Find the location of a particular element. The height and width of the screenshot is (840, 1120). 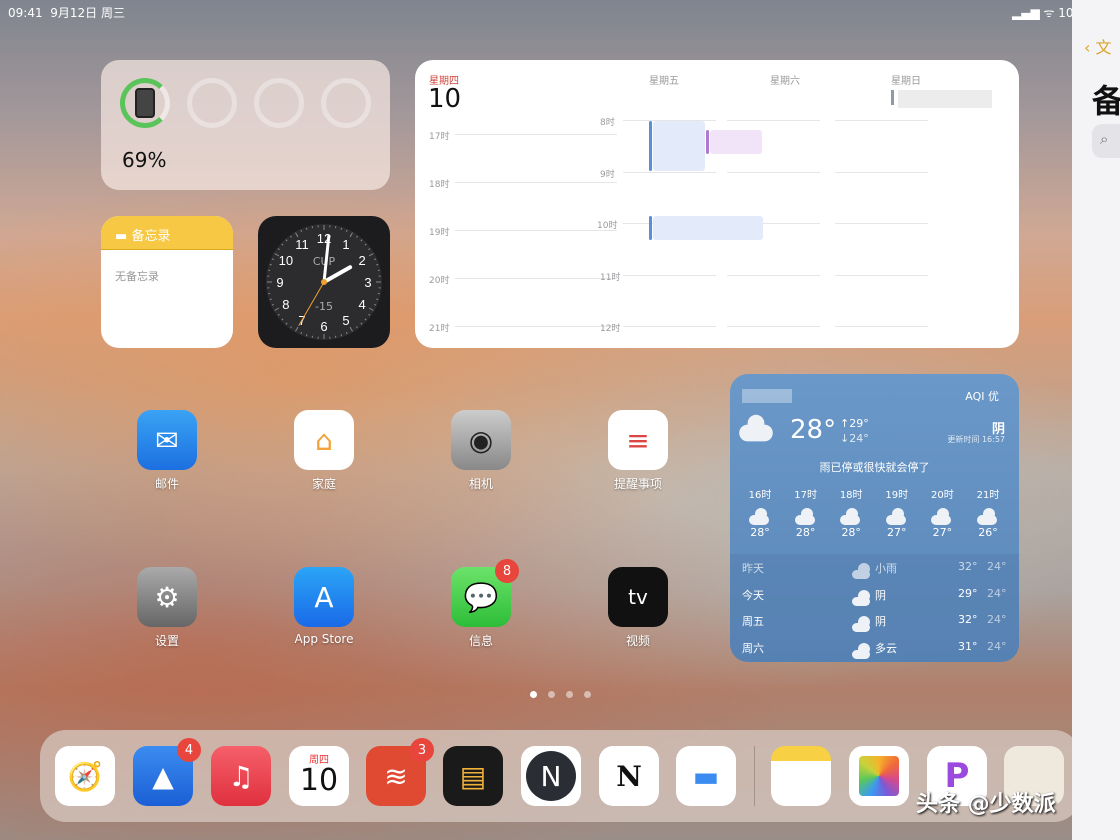

files-icon: ▬ is located at coordinates (706, 776).